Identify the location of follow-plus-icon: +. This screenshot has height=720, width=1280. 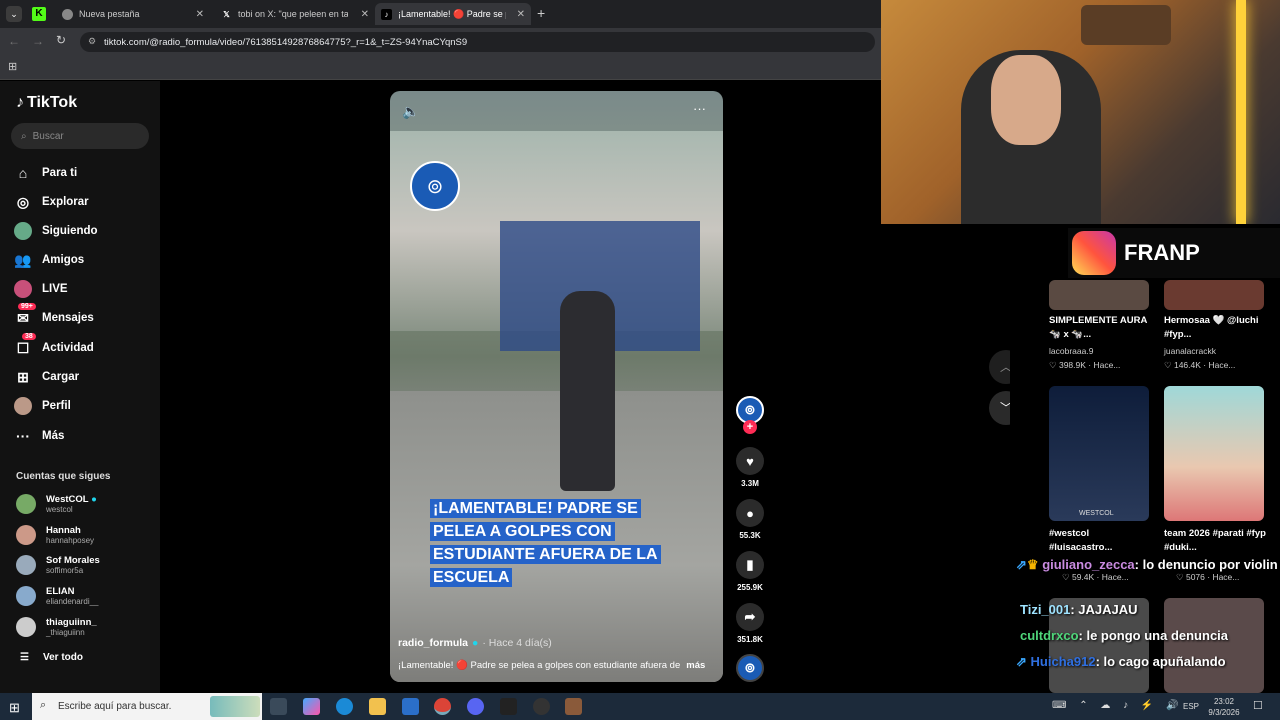
(750, 427).